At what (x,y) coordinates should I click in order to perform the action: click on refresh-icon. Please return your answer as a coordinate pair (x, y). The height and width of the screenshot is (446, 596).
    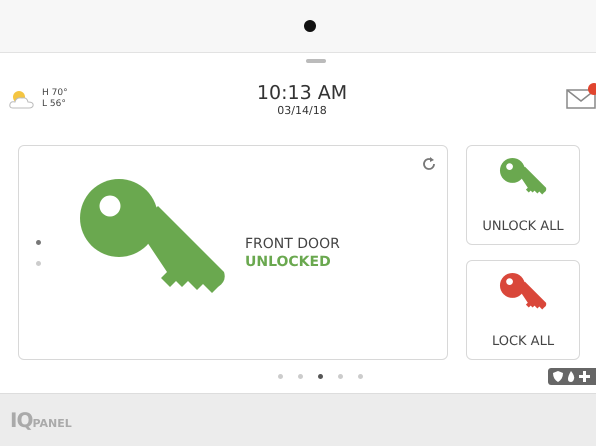
    Looking at the image, I should click on (429, 164).